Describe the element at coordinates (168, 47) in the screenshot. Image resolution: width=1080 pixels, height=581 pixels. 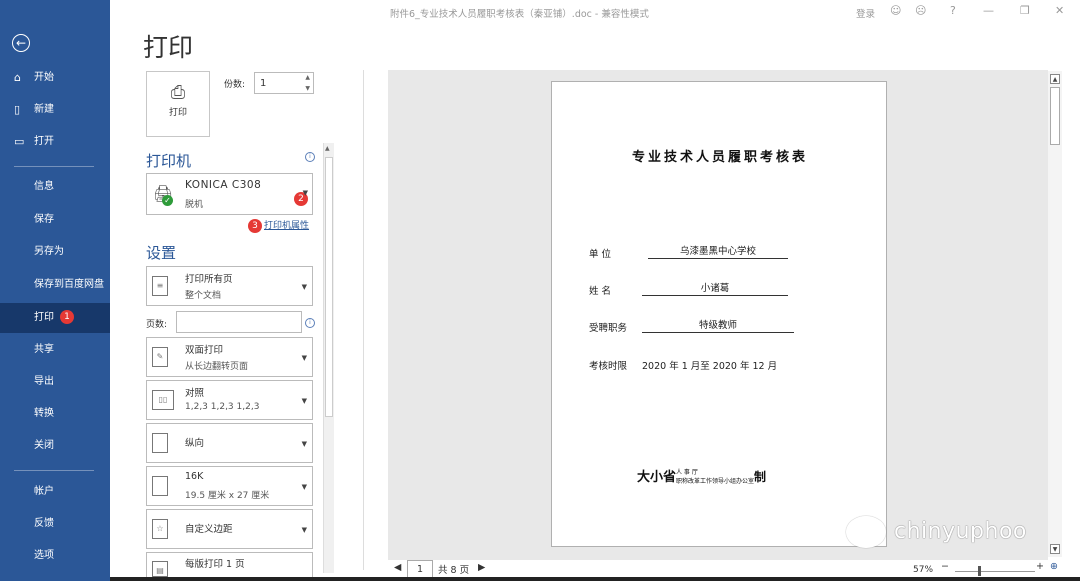
I see `page-title: 打印` at that location.